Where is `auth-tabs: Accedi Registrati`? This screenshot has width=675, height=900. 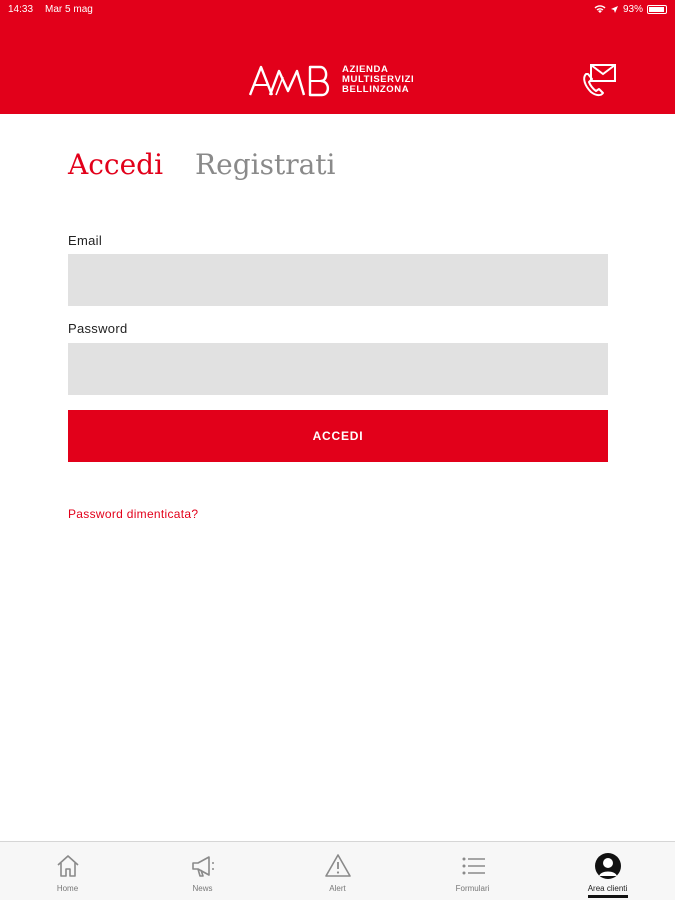 auth-tabs: Accedi Registrati is located at coordinates (201, 164).